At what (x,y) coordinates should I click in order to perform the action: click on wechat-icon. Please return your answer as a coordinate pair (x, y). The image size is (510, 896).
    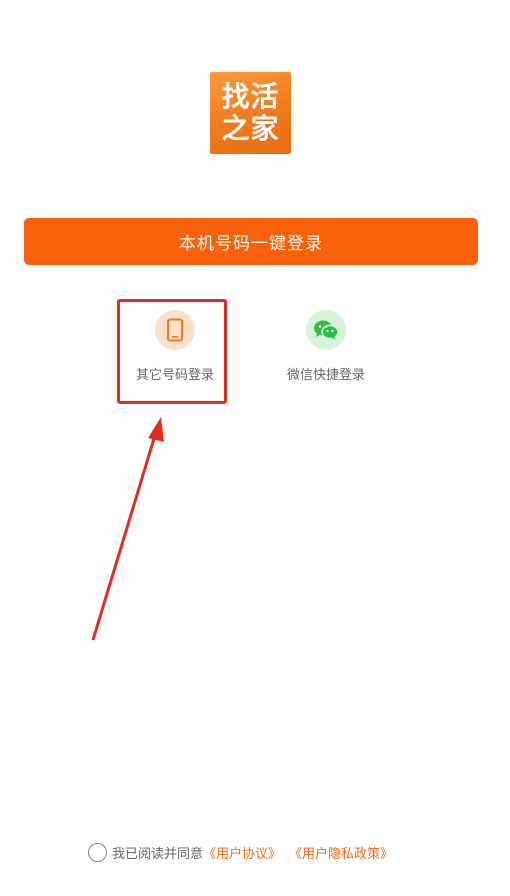
    Looking at the image, I should click on (326, 330).